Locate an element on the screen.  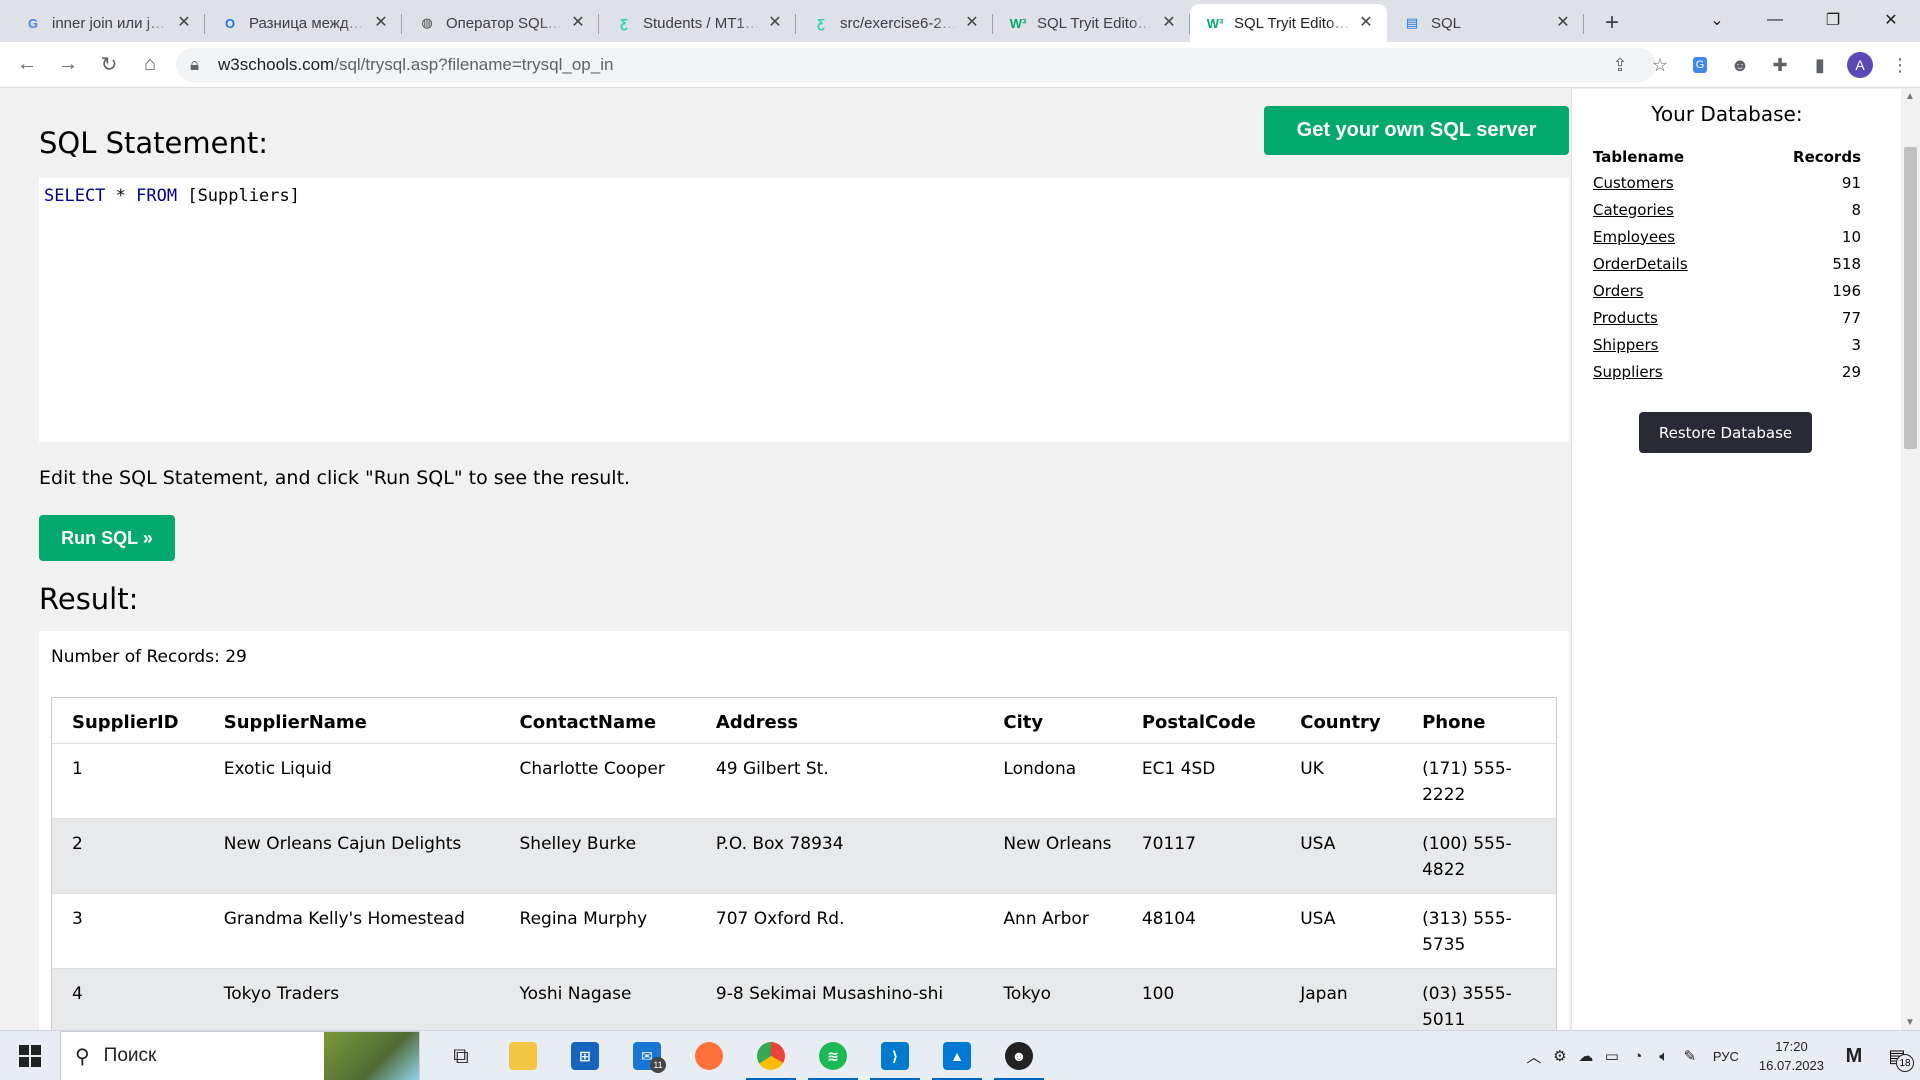
windows-start-icon is located at coordinates (30, 1055).